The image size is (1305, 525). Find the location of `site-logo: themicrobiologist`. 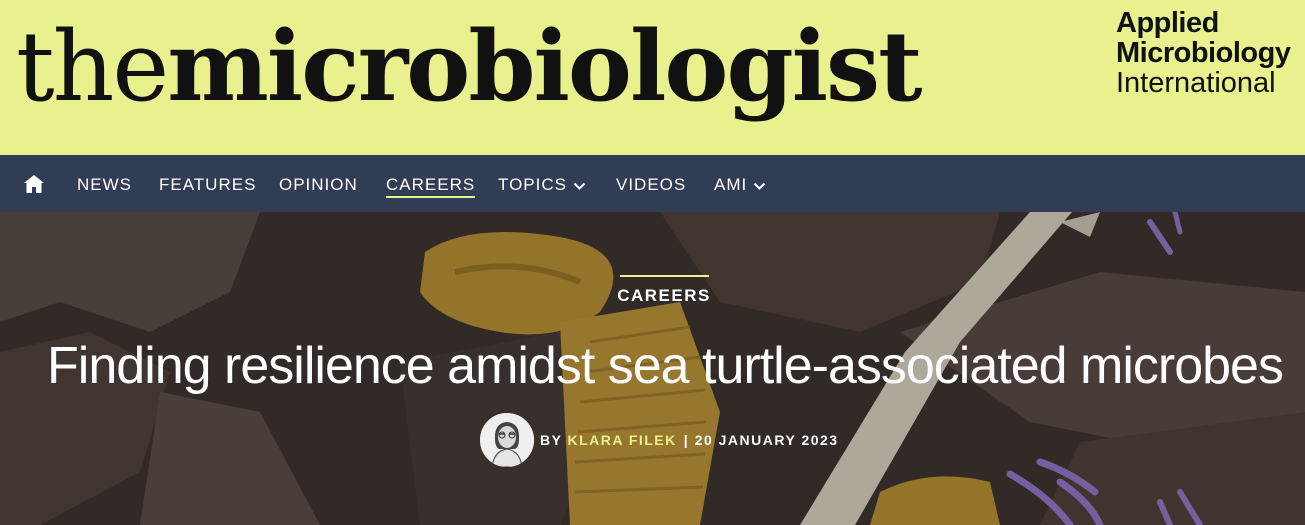

site-logo: themicrobiologist is located at coordinates (469, 66).